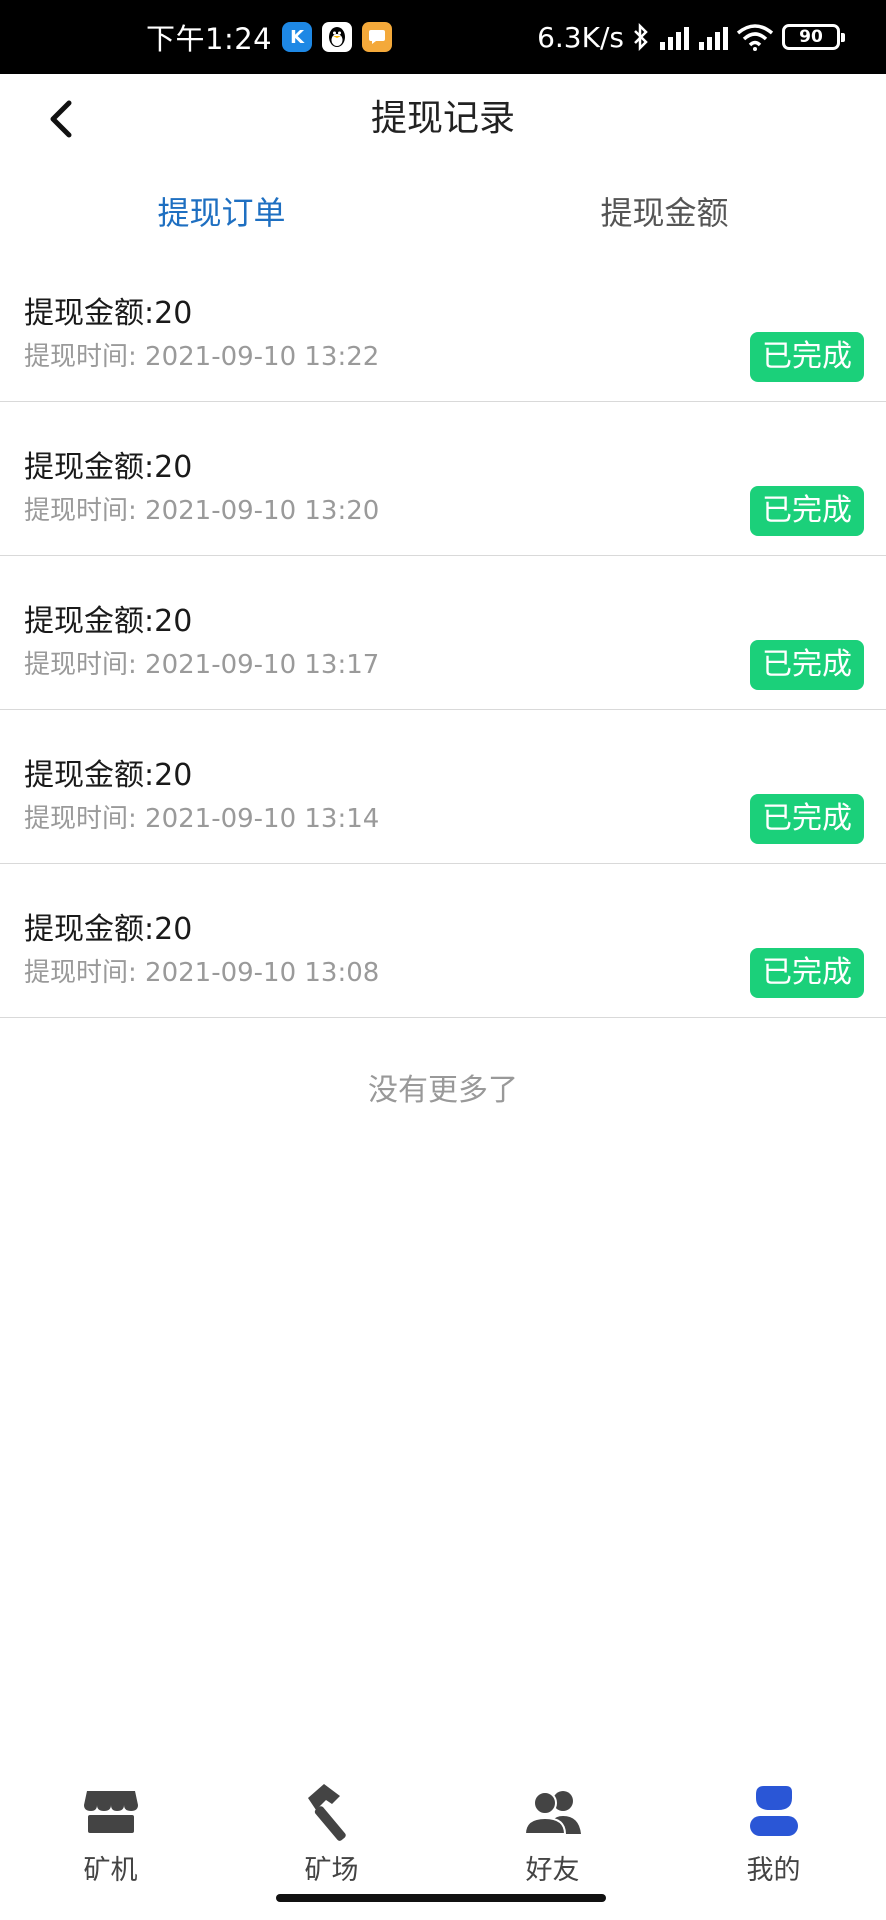  I want to click on battery-icon: 90, so click(813, 37).